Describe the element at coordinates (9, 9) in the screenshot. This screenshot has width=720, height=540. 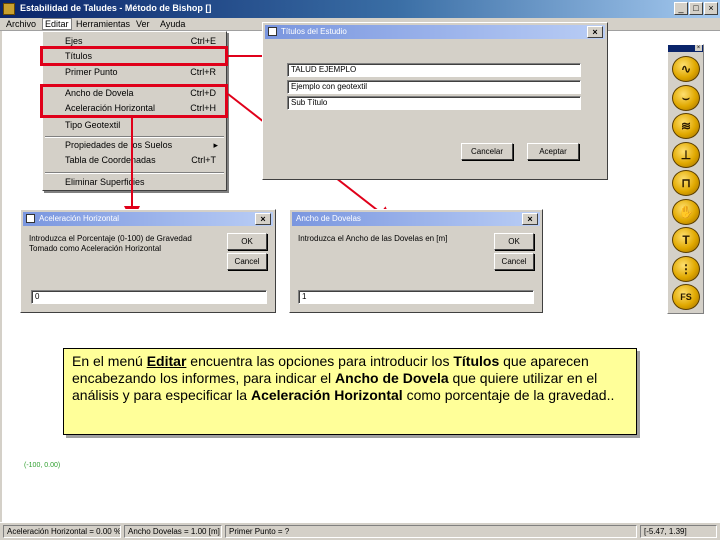
I see `app-icon` at that location.